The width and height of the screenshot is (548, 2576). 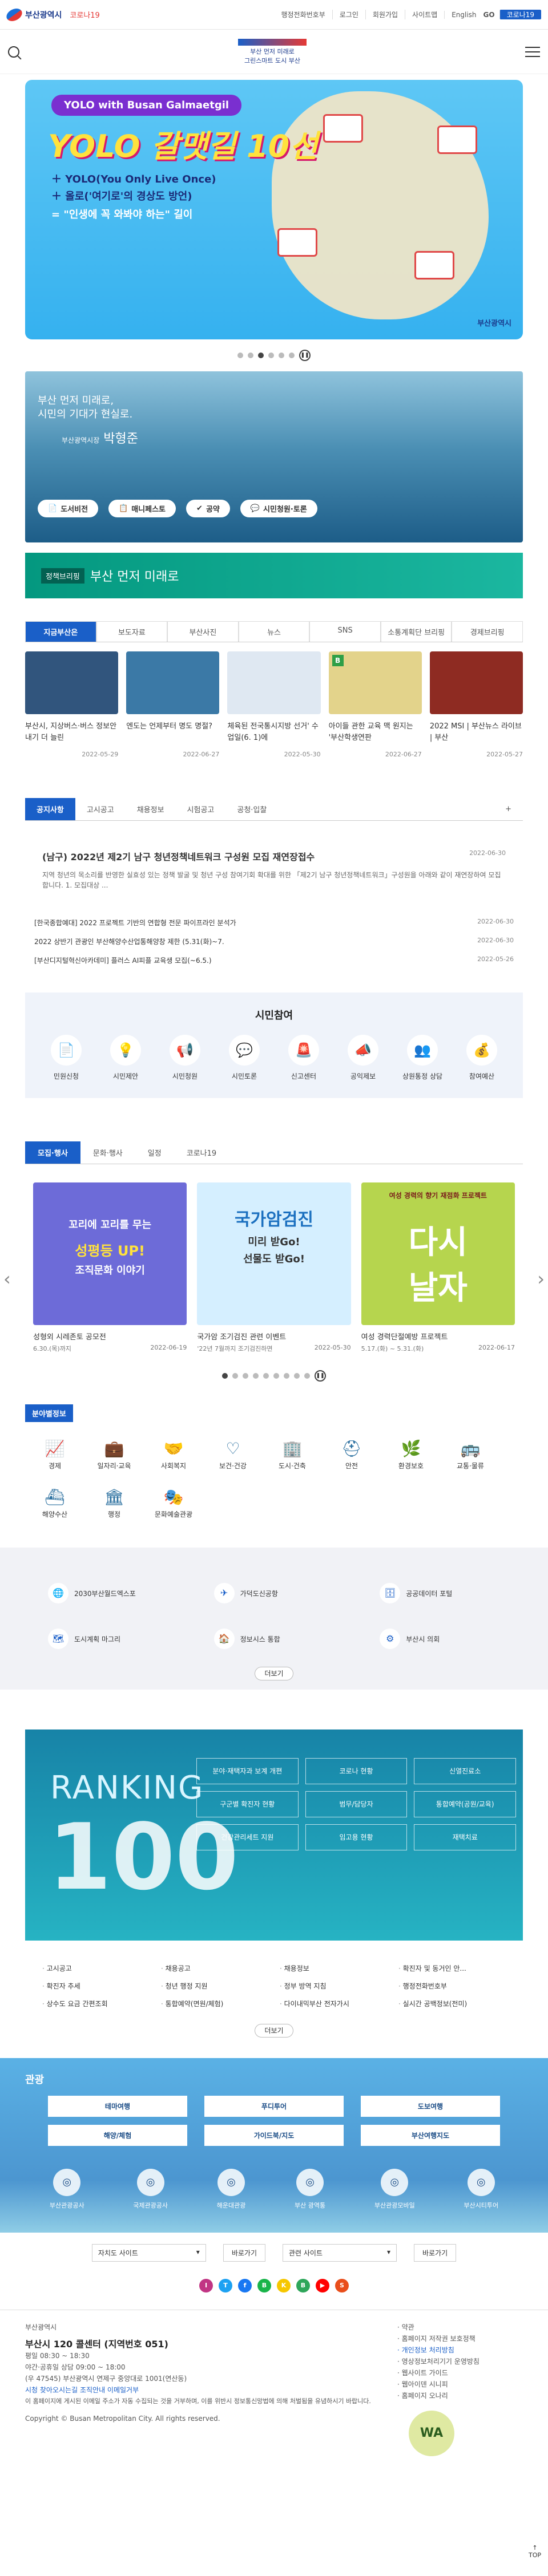 What do you see at coordinates (532, 51) in the screenshot?
I see `menu-icon` at bounding box center [532, 51].